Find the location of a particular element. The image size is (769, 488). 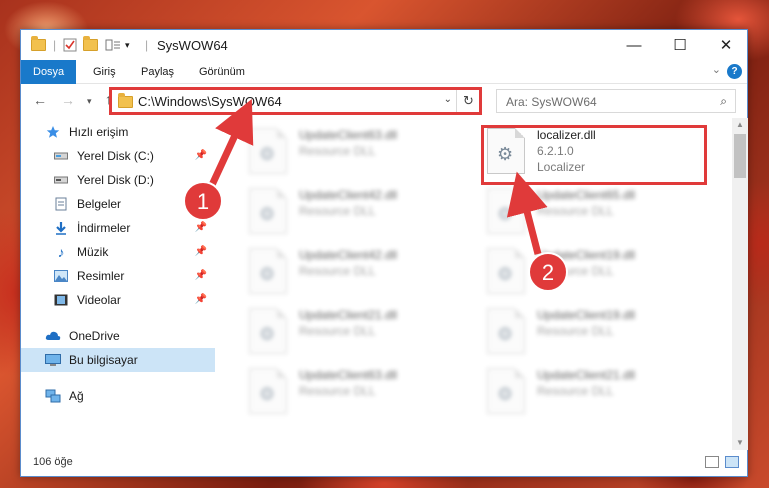

file-description: Localizer is located at coordinates (561, 167).